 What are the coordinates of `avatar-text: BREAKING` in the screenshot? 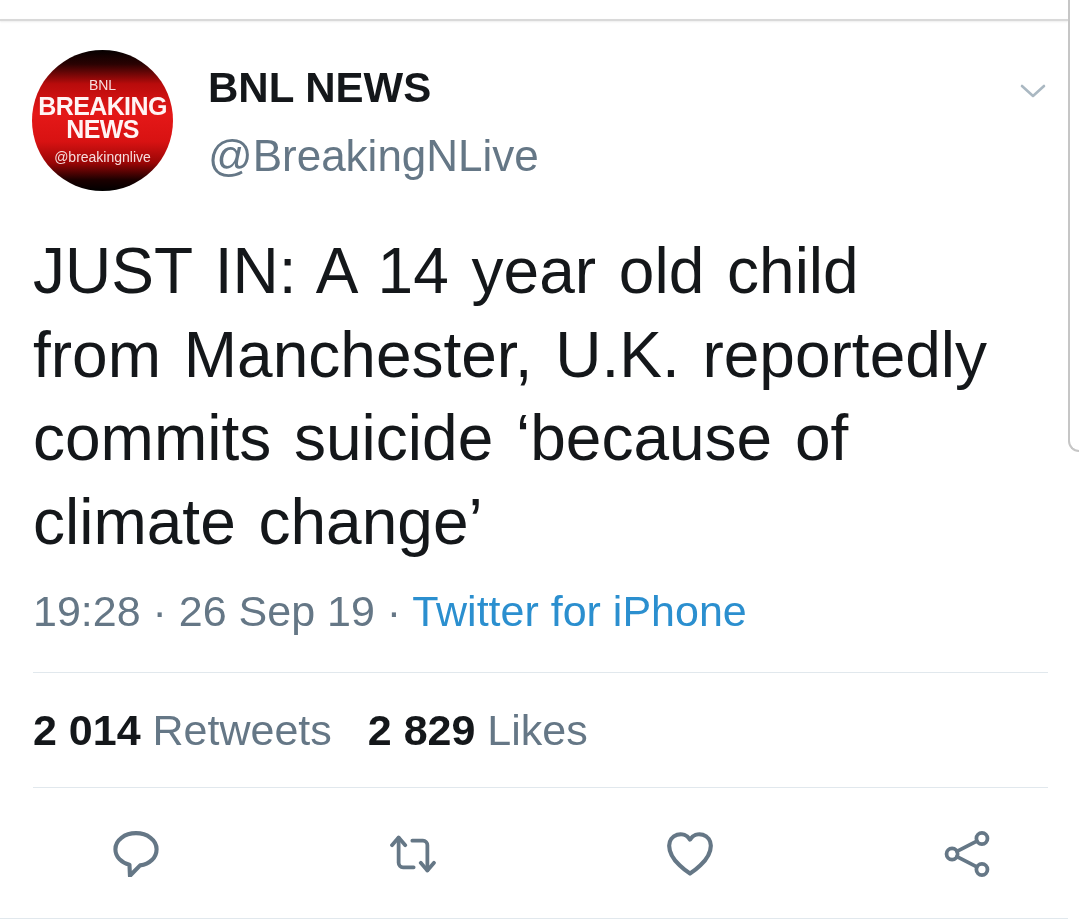 It's located at (102, 106).